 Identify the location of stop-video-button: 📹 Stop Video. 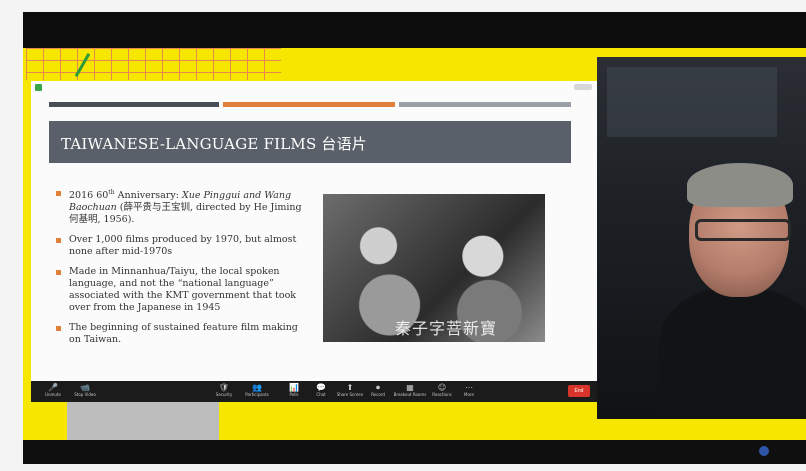
(85, 390).